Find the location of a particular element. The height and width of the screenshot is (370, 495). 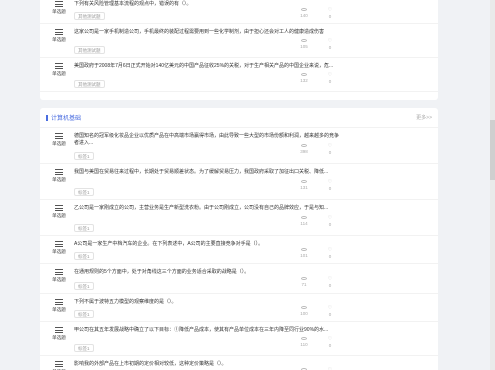

view-count: 114 is located at coordinates (304, 221).